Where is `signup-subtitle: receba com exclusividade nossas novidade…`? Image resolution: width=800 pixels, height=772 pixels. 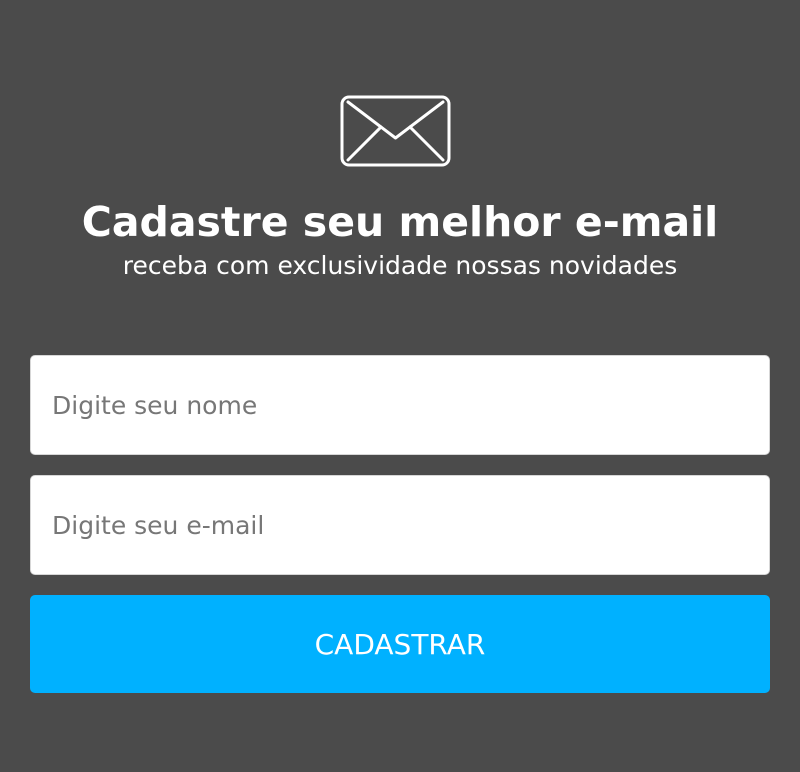 signup-subtitle: receba com exclusividade nossas novidade… is located at coordinates (400, 265).